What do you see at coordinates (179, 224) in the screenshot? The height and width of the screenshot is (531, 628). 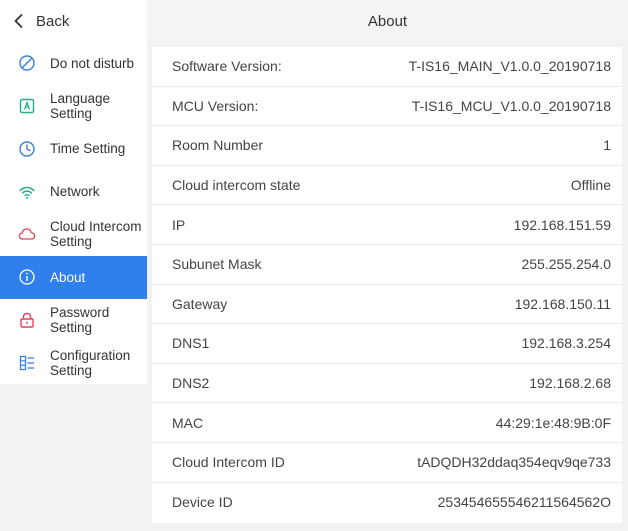 I see `row-label: IP` at bounding box center [179, 224].